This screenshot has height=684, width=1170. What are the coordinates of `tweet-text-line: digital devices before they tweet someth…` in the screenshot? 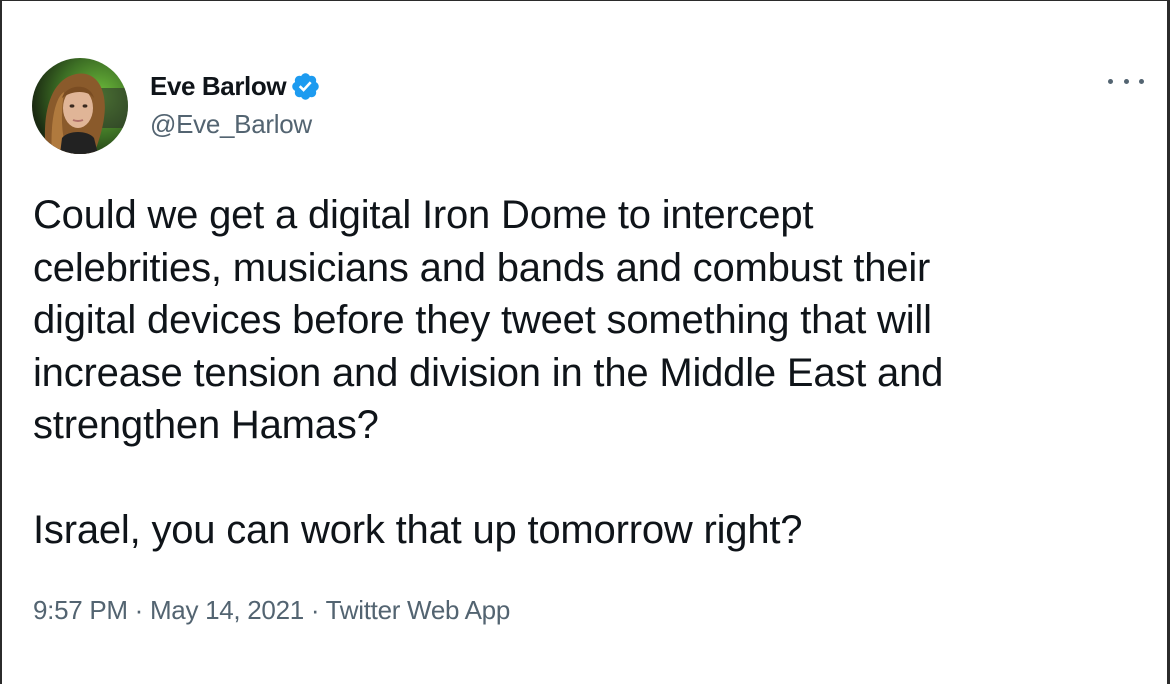 It's located at (482, 320).